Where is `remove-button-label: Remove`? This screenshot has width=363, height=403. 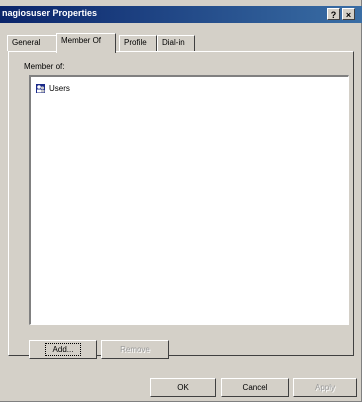 remove-button-label: Remove is located at coordinates (135, 349).